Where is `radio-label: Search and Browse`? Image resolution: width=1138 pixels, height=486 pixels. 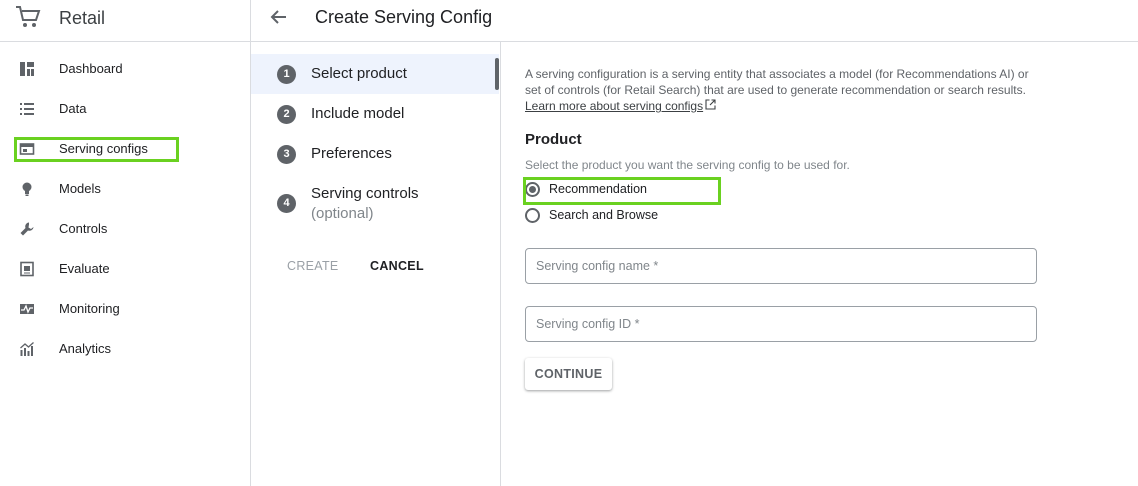 radio-label: Search and Browse is located at coordinates (604, 215).